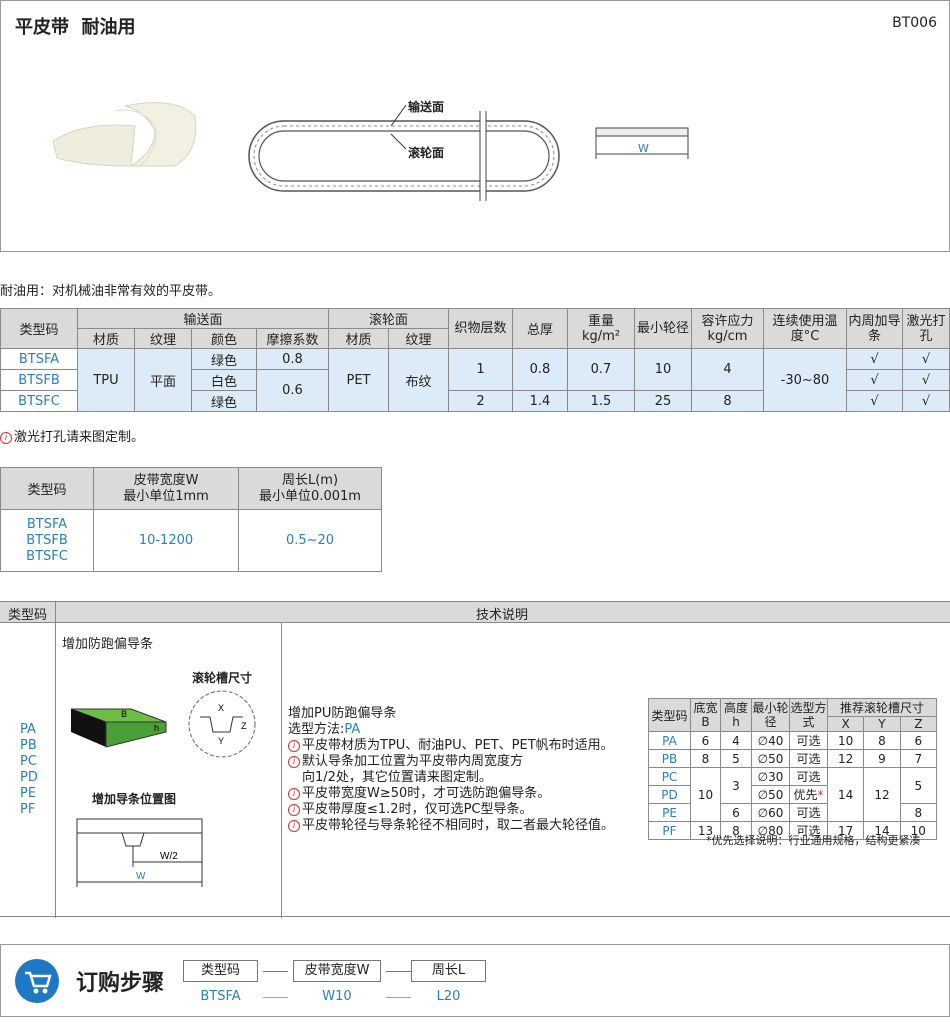 This screenshot has height=1023, width=950. What do you see at coordinates (111, 291) in the screenshot?
I see `product-description: 耐油用：对机械油非常有效的平皮带。` at bounding box center [111, 291].